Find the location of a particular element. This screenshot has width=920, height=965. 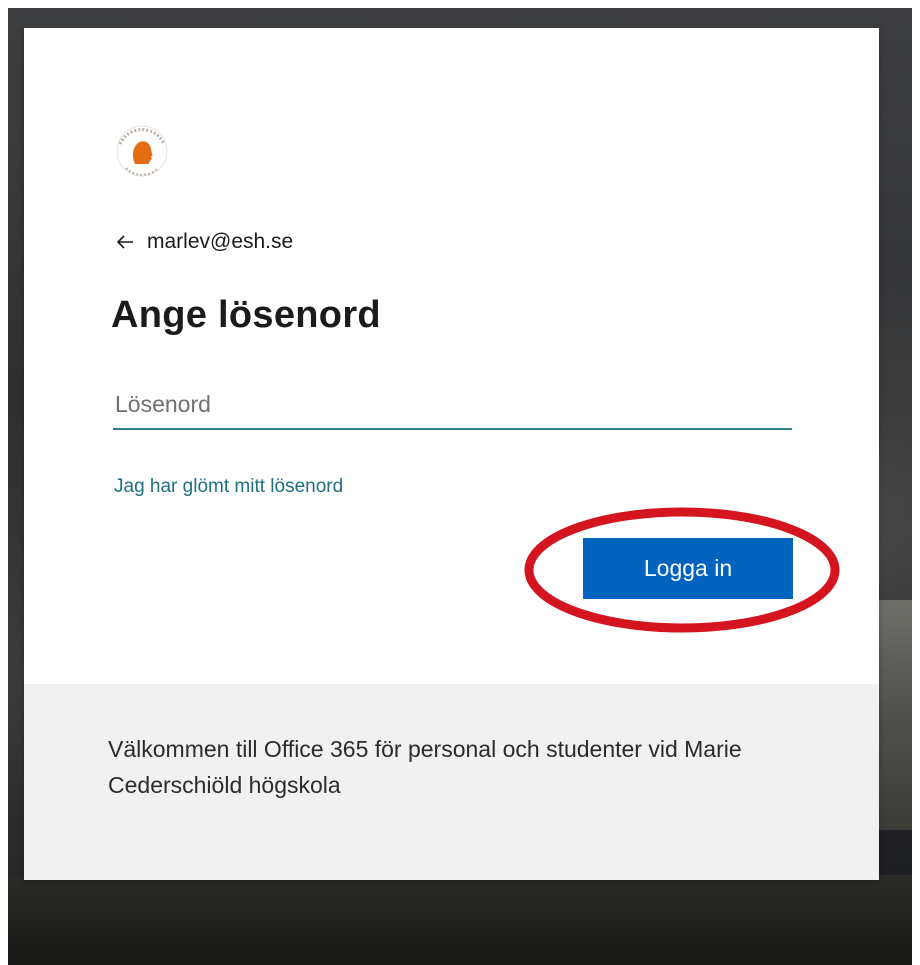

back-arrow-icon is located at coordinates (124, 242).